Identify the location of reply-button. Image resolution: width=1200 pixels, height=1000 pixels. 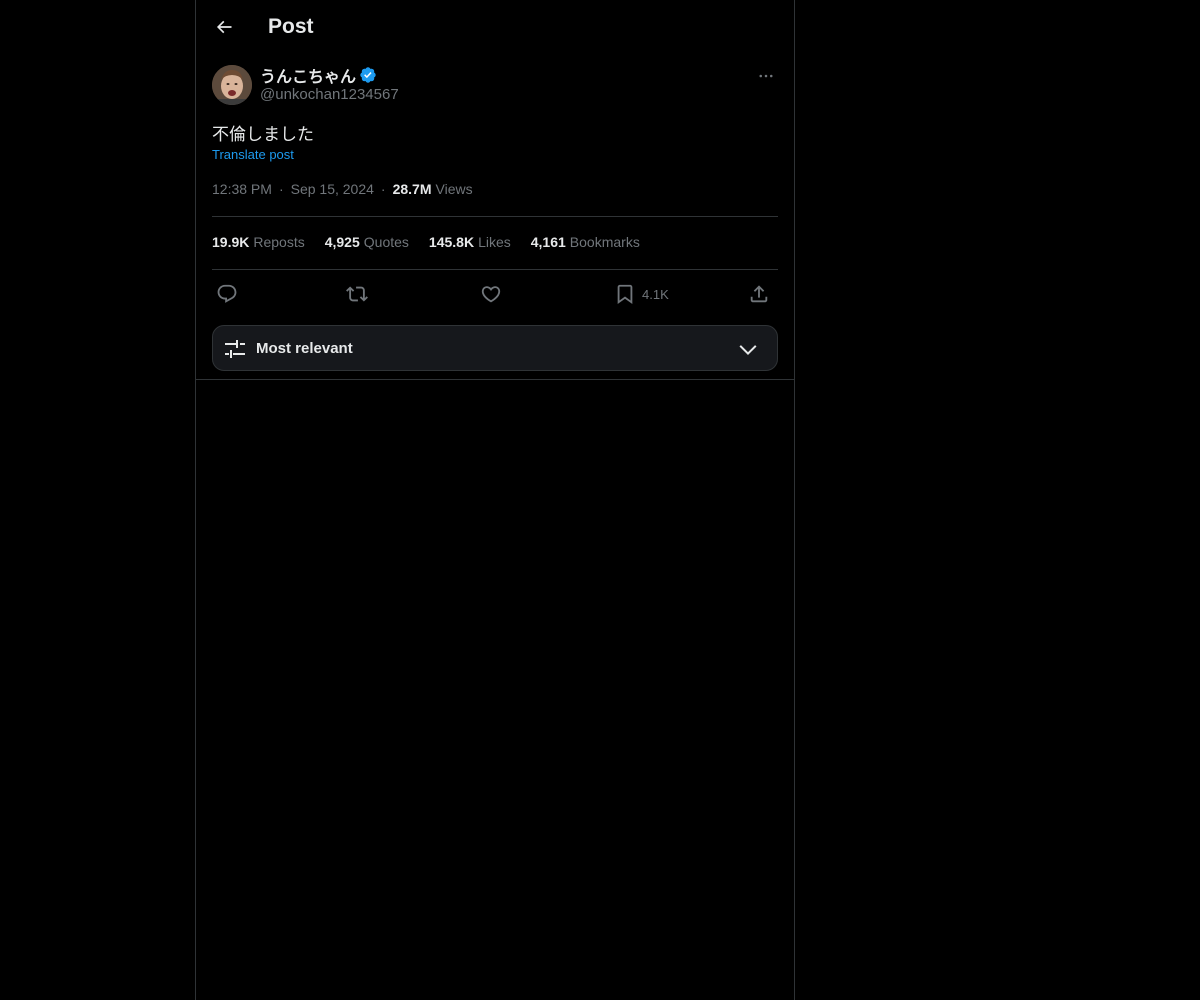
(227, 294).